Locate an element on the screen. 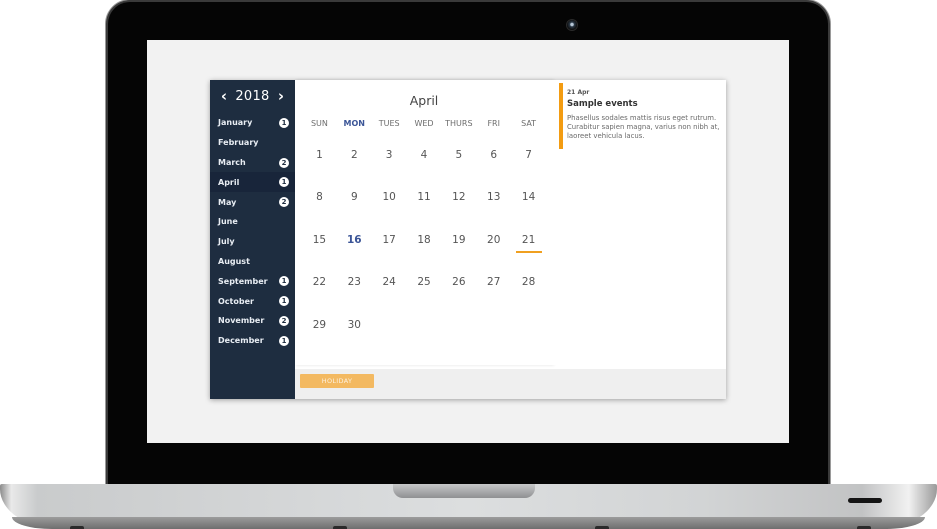 This screenshot has height=529, width=937. day-cell: 27 is located at coordinates (493, 296).